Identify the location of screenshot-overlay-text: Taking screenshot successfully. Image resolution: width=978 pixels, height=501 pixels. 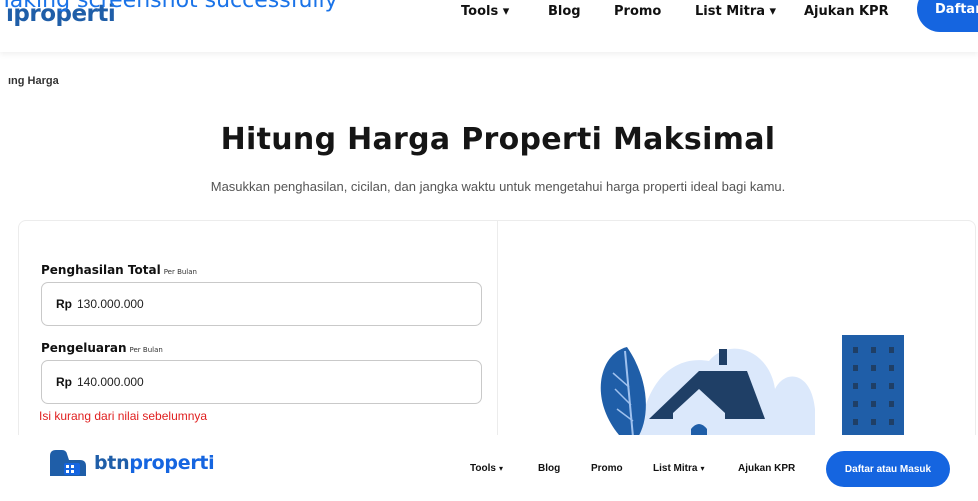
(169, 6).